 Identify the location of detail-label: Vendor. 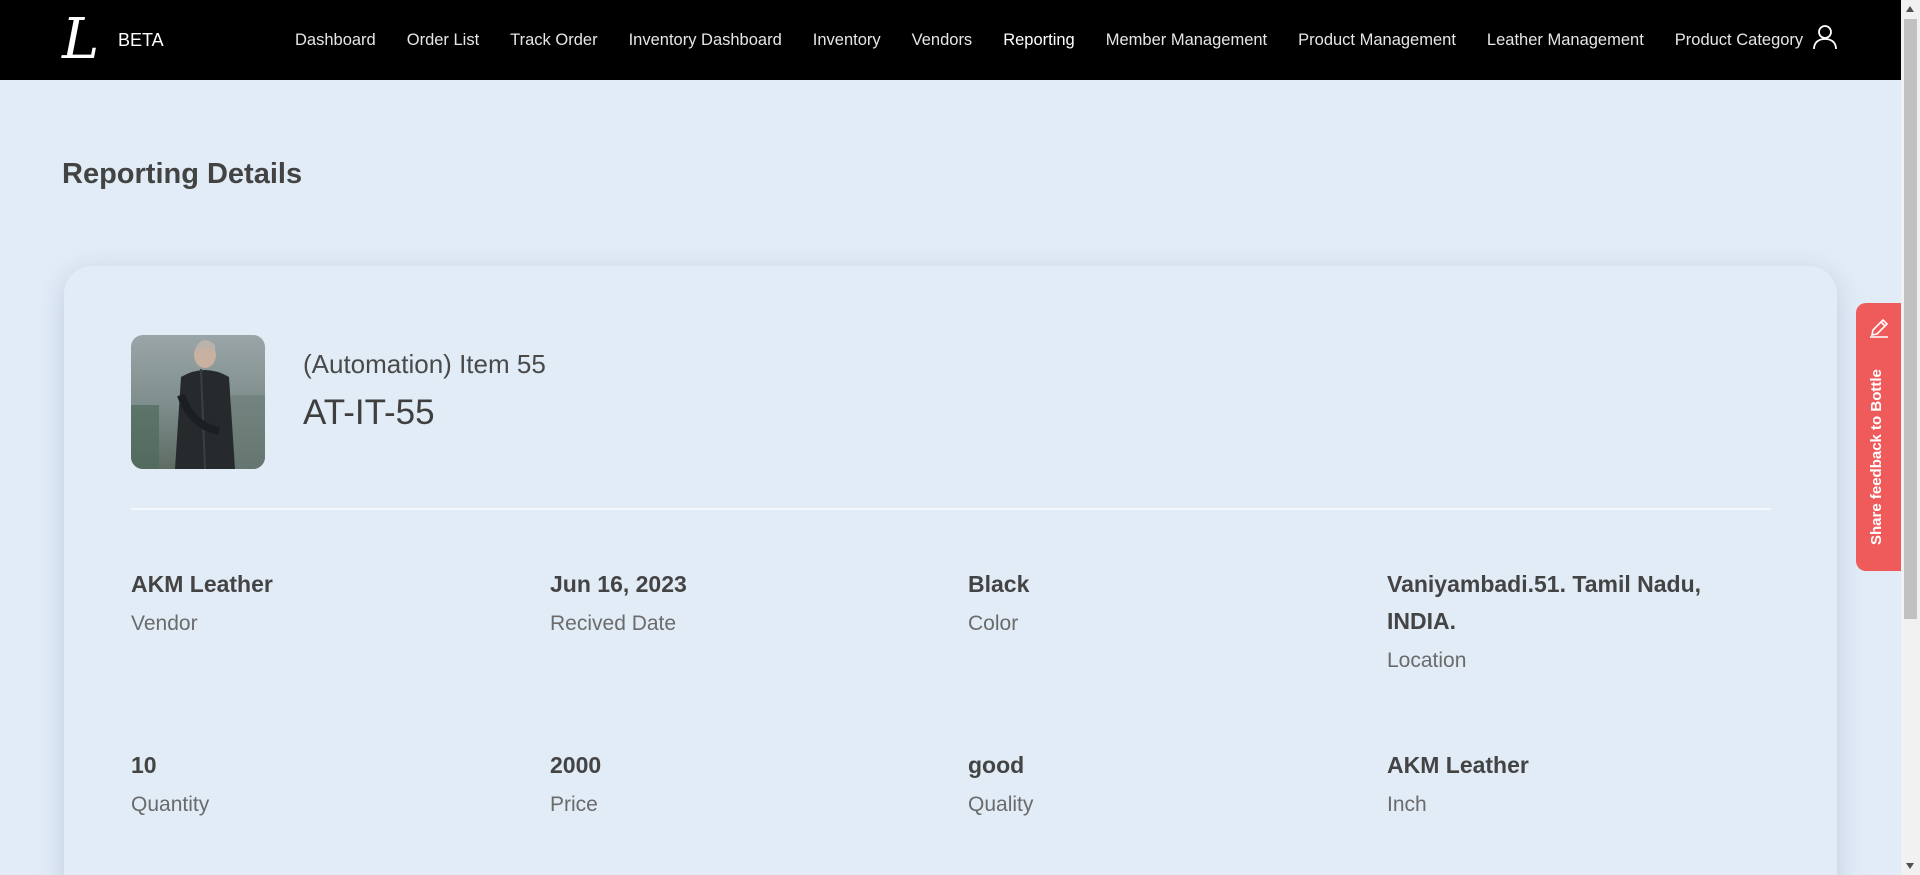
(164, 623).